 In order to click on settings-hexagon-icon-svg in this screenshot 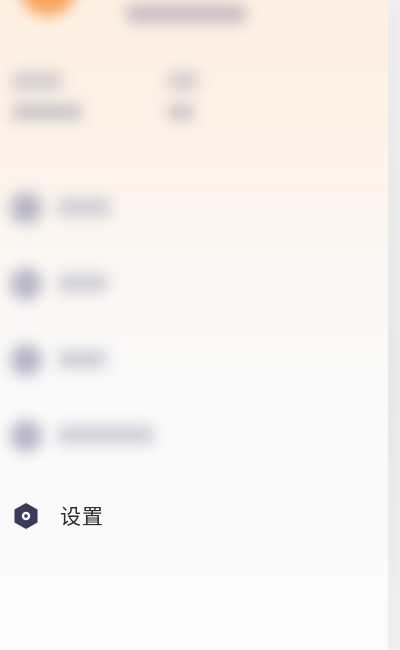, I will do `click(26, 516)`.